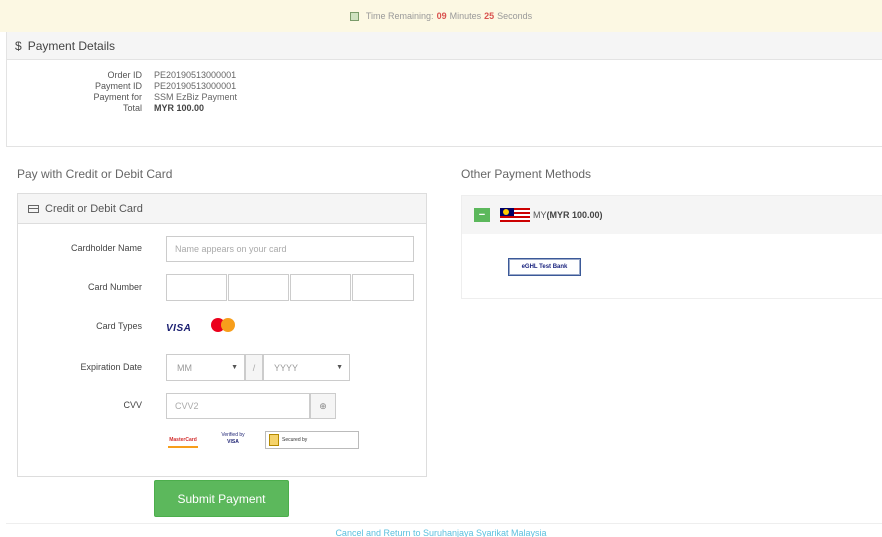 Image resolution: width=882 pixels, height=537 pixels. Describe the element at coordinates (33, 208) in the screenshot. I see `credit-card-icon` at that location.